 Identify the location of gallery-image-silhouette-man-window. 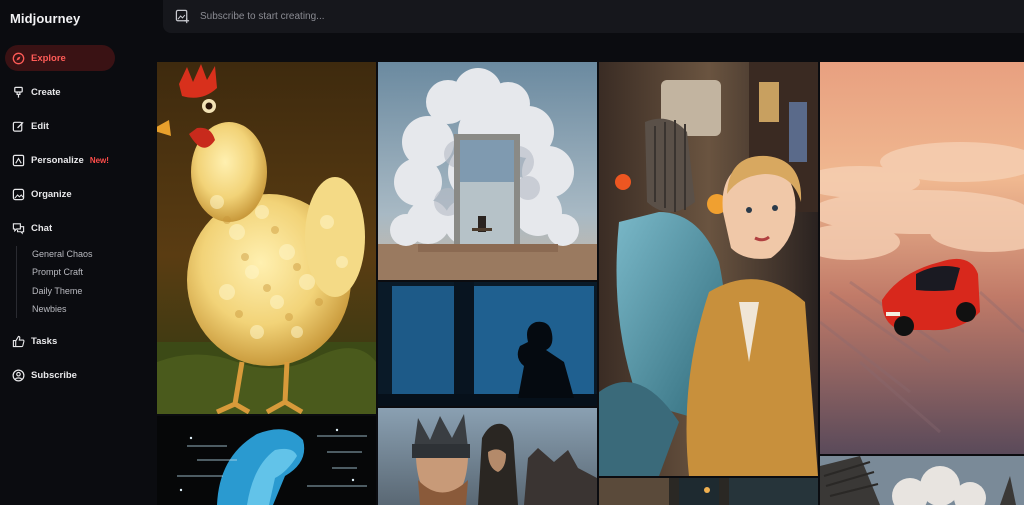
(487, 344).